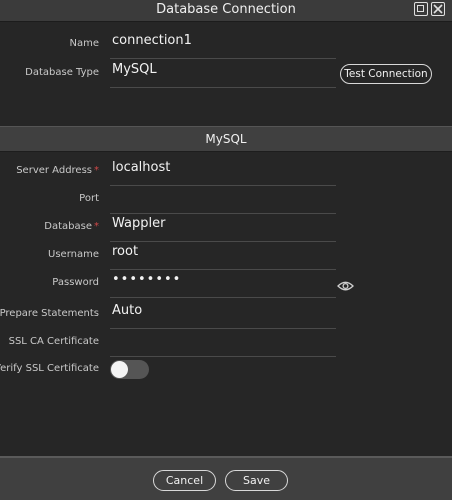 This screenshot has width=452, height=500. Describe the element at coordinates (49, 368) in the screenshot. I see `verify-ssl-label: Verify SSL Certificate` at that location.